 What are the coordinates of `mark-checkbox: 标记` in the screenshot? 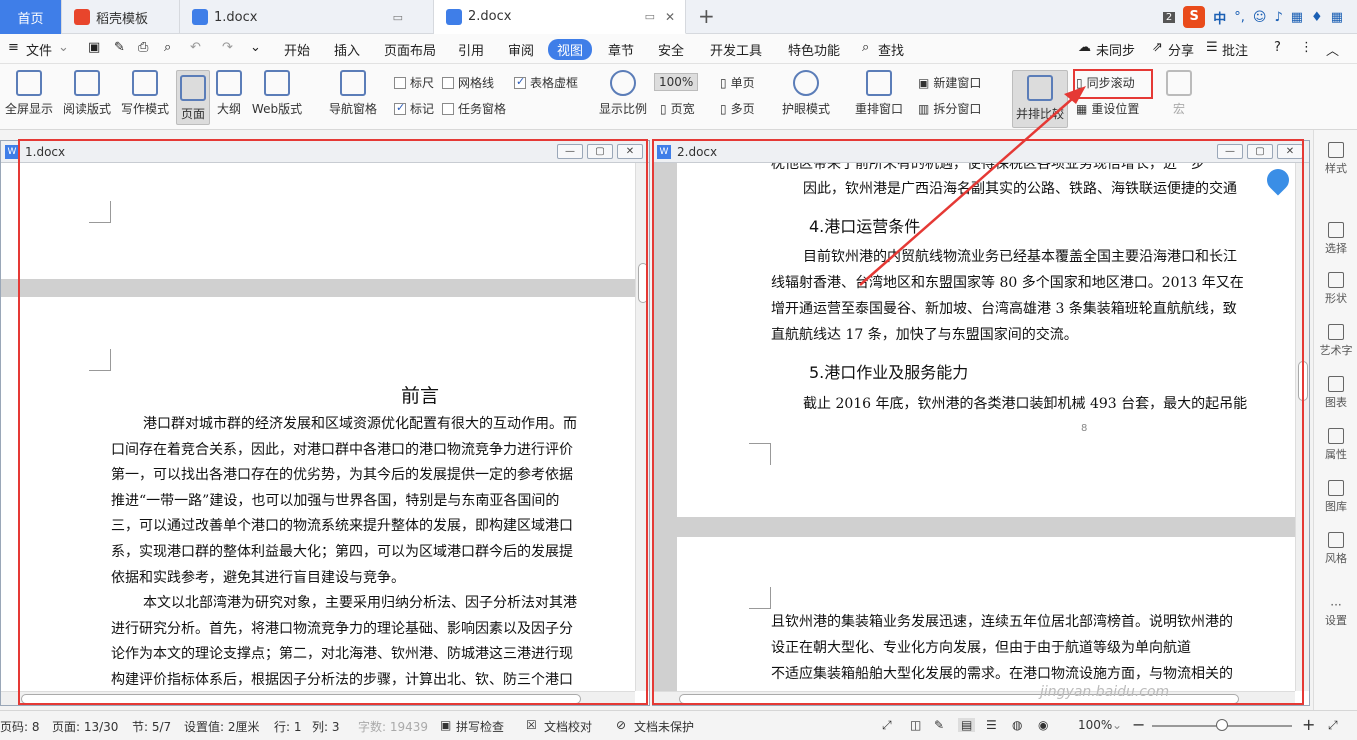 It's located at (414, 108).